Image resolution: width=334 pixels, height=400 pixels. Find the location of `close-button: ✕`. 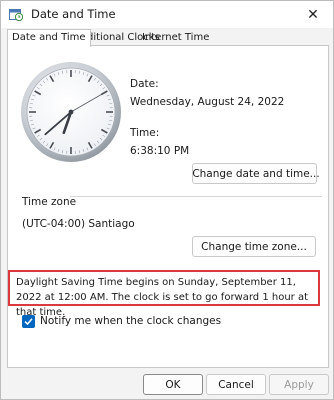

close-button: ✕ is located at coordinates (313, 14).